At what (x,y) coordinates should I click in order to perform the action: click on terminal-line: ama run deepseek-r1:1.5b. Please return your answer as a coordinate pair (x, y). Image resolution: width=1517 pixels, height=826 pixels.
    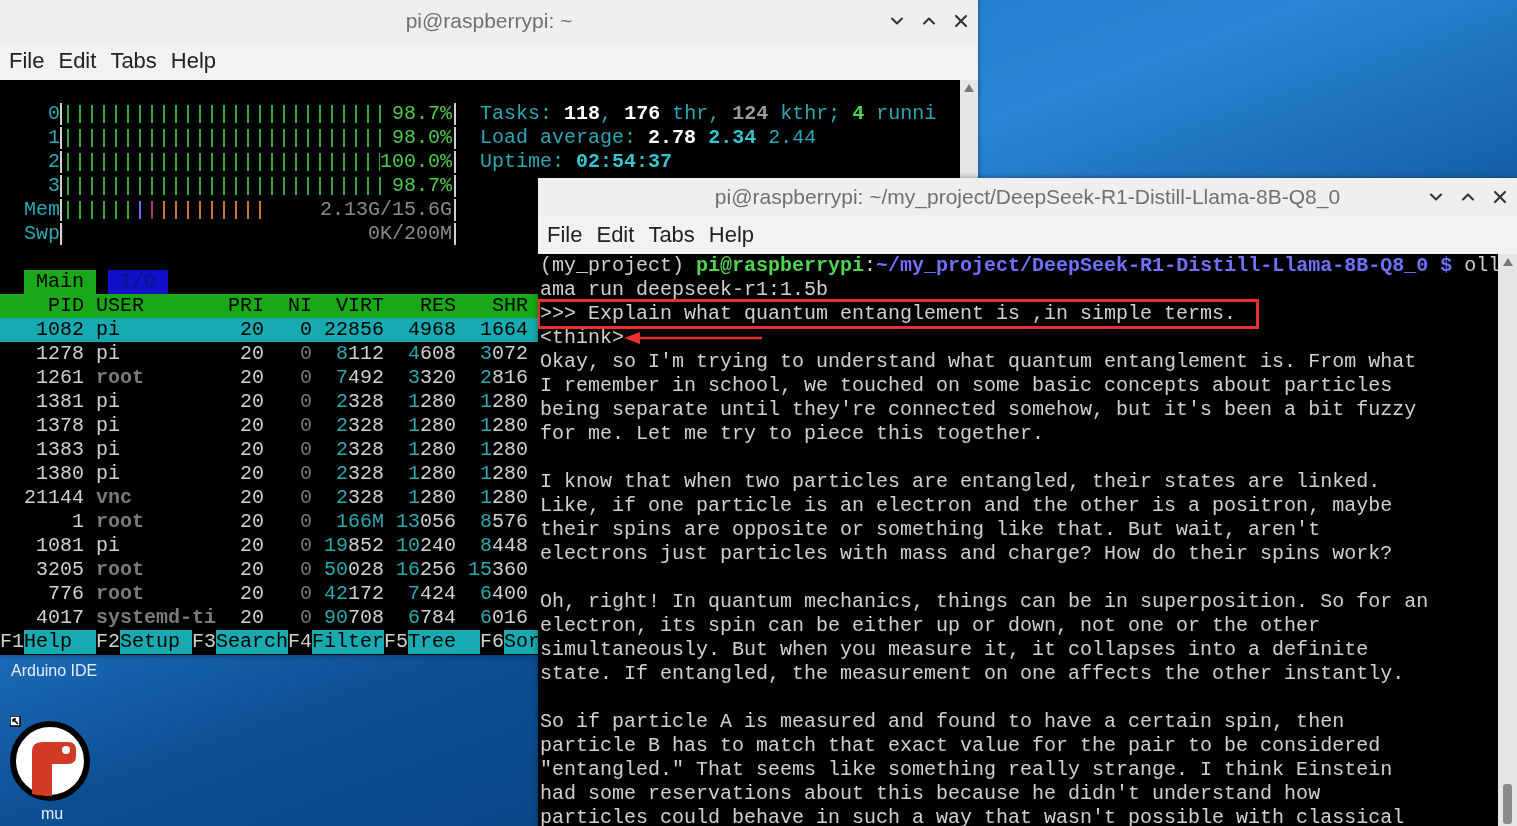
    Looking at the image, I should click on (684, 290).